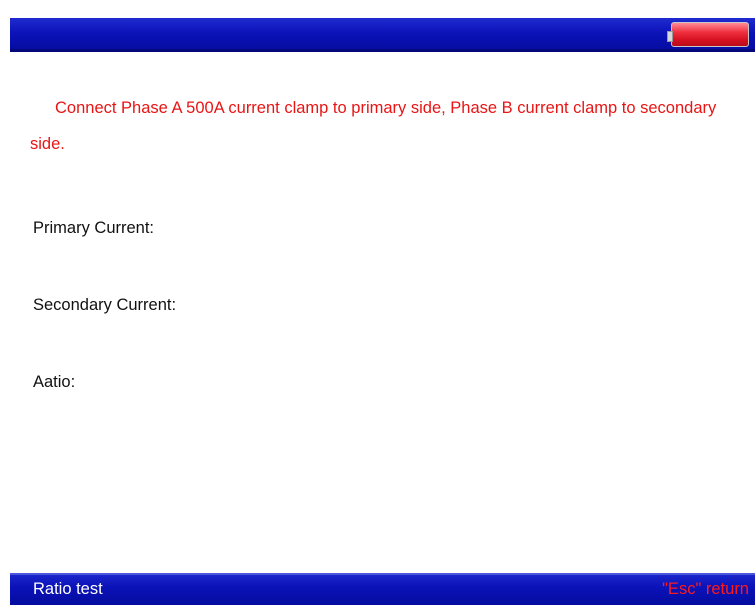  I want to click on secondary-current-label: Secondary Current:, so click(105, 305).